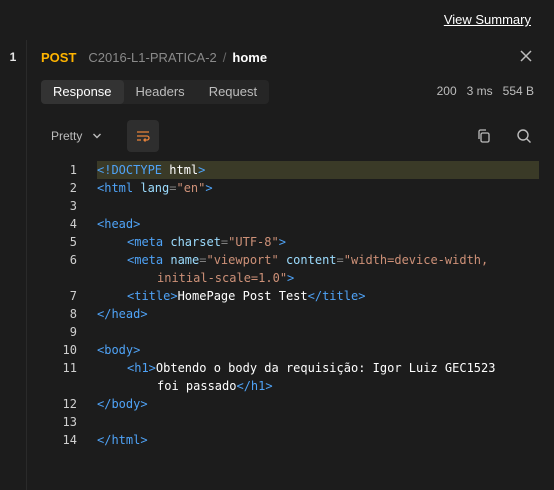  I want to click on line-number: 9, so click(73, 332).